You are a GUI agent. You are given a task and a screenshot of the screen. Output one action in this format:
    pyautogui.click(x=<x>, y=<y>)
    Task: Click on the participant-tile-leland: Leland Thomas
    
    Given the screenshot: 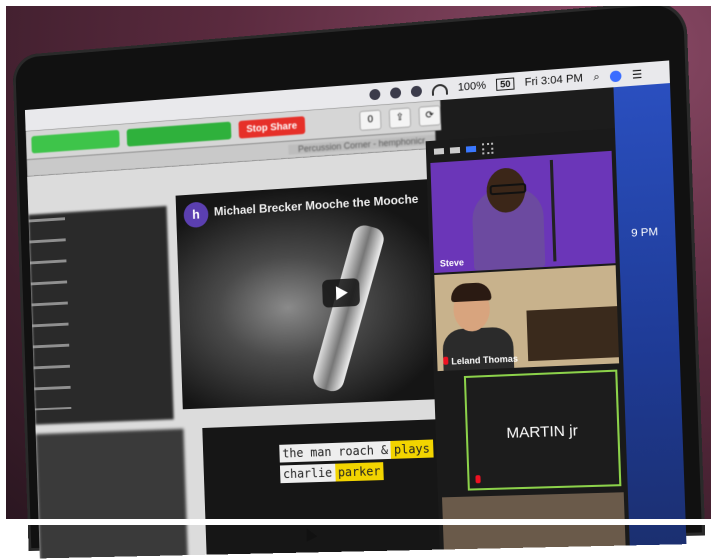 What is the action you would take?
    pyautogui.click(x=527, y=318)
    